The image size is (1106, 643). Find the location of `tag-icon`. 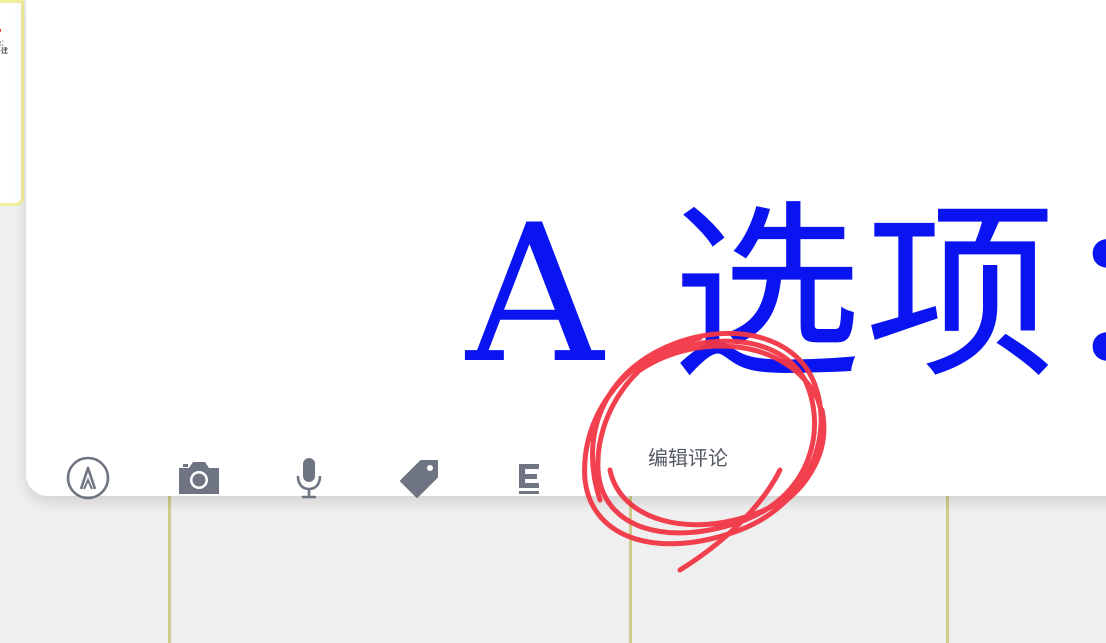

tag-icon is located at coordinates (420, 478).